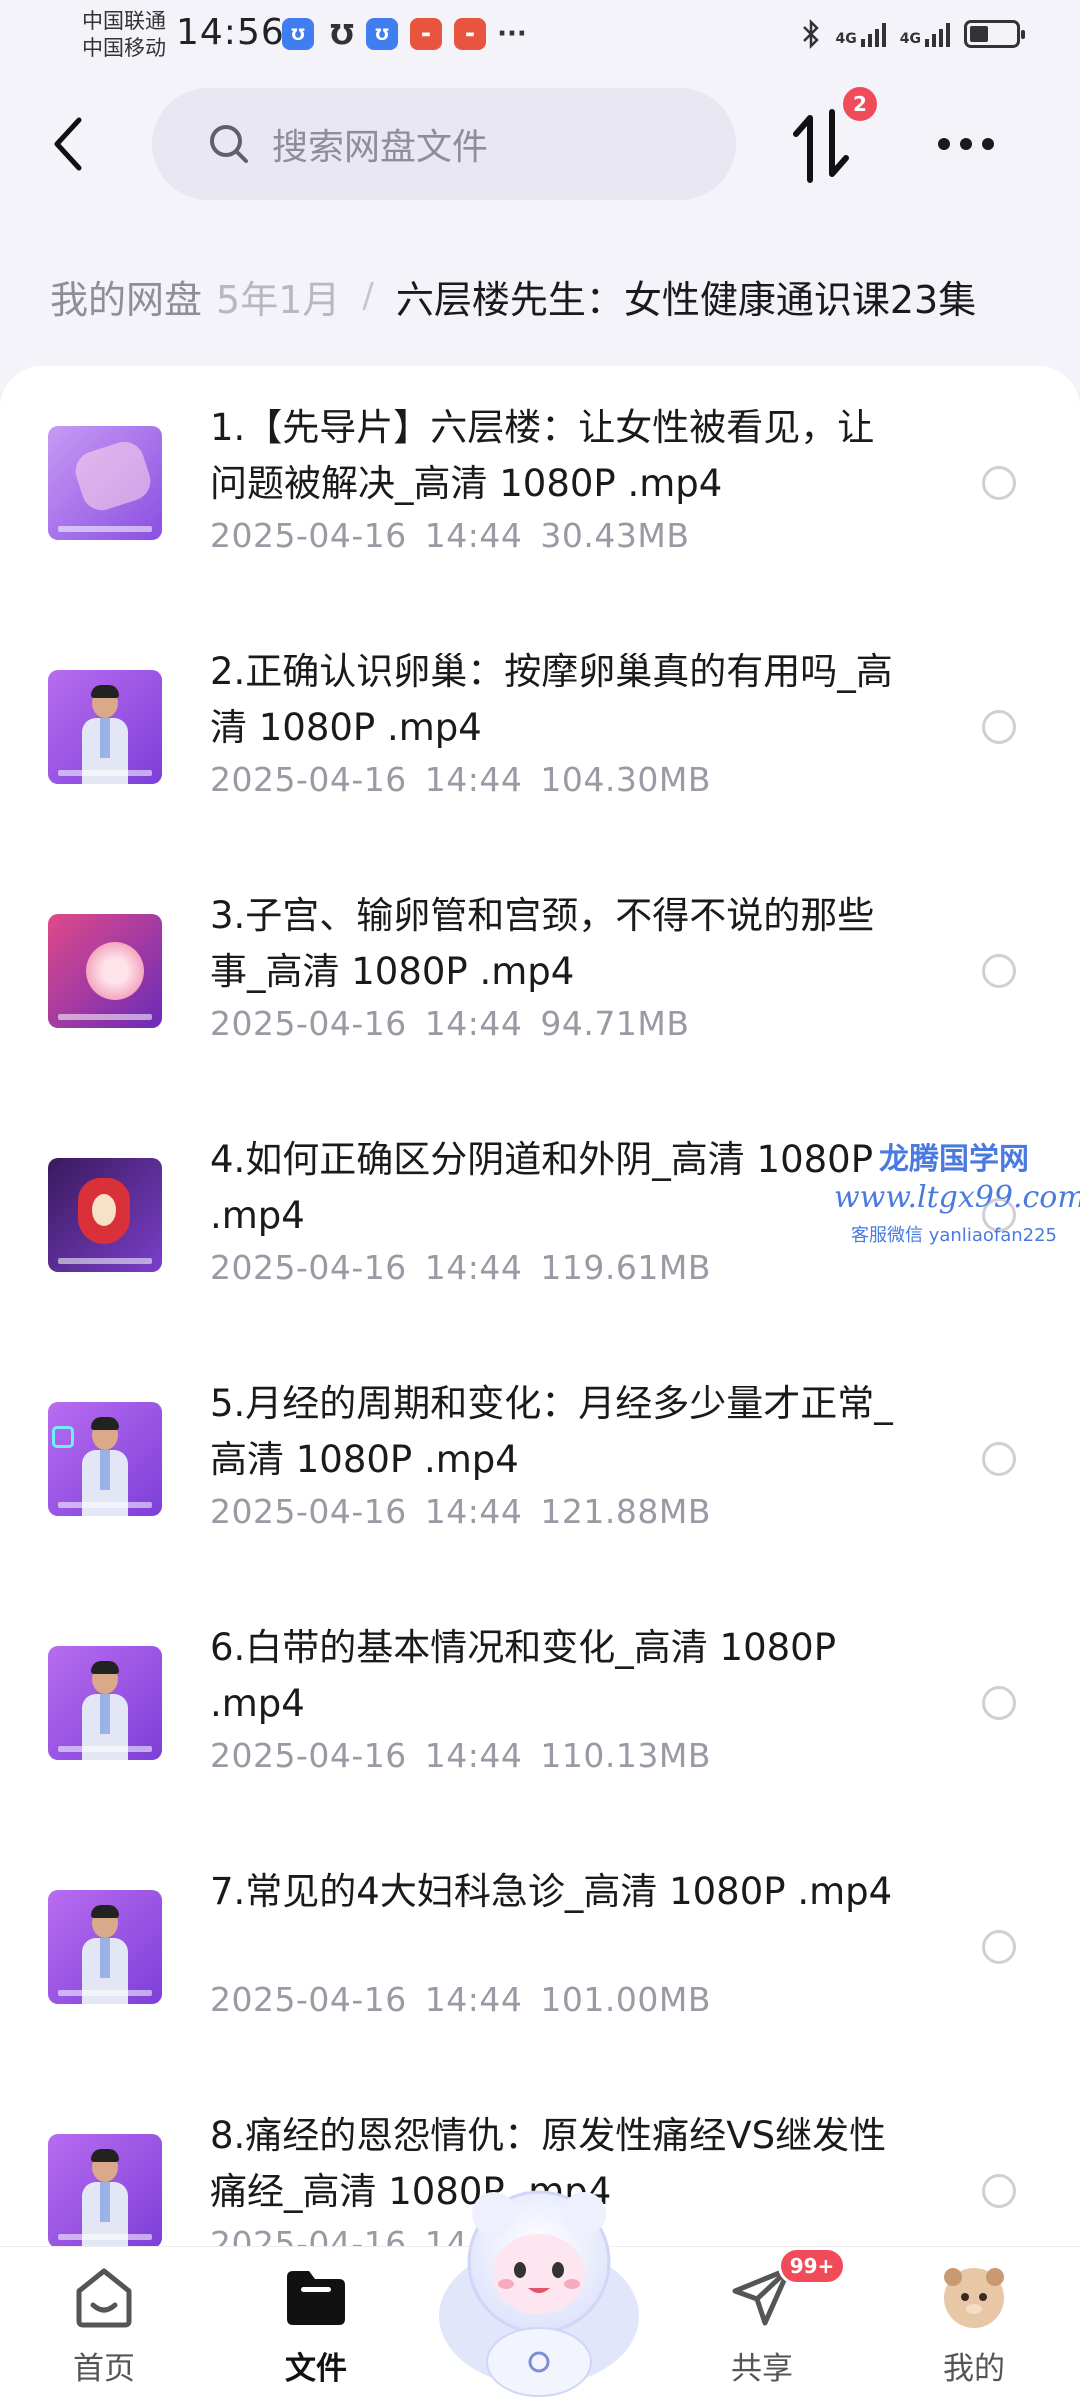 This screenshot has width=1080, height=2400. I want to click on file-title: 3.子宫、输卵管和宫颈，不得不说的那些事_高清 1080P .mp4, so click(542, 943).